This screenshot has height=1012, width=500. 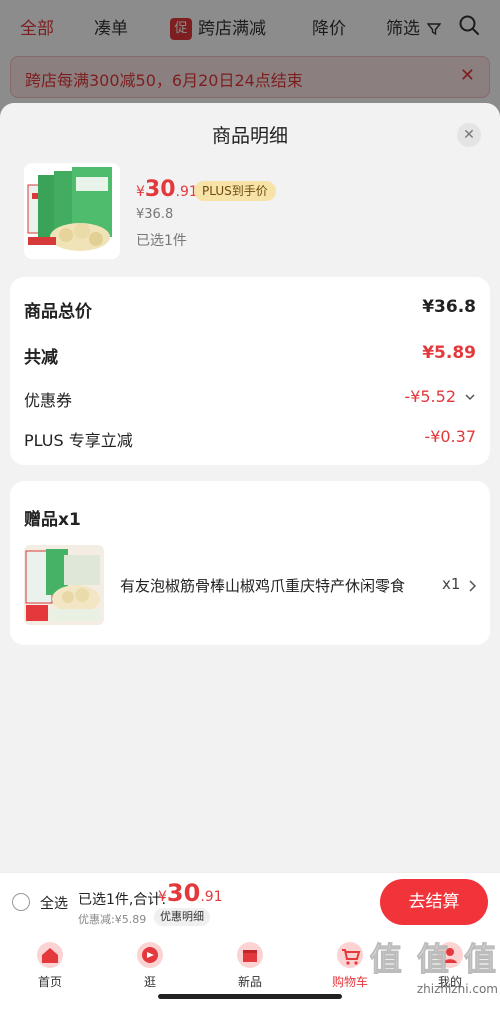 What do you see at coordinates (58, 312) in the screenshot?
I see `total-price-label: 商品总价` at bounding box center [58, 312].